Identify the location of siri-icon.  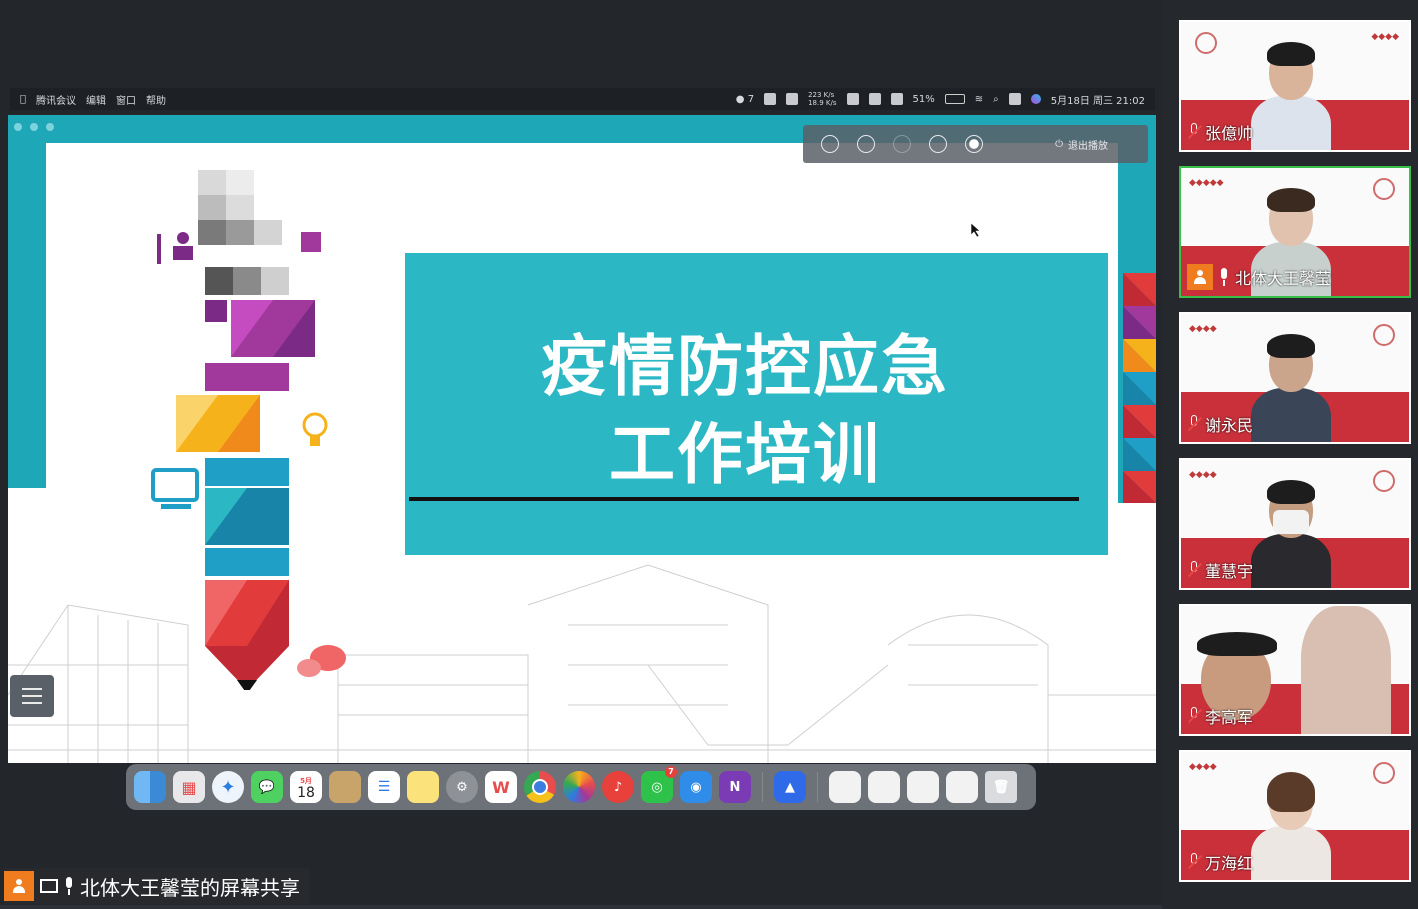
(1035, 99).